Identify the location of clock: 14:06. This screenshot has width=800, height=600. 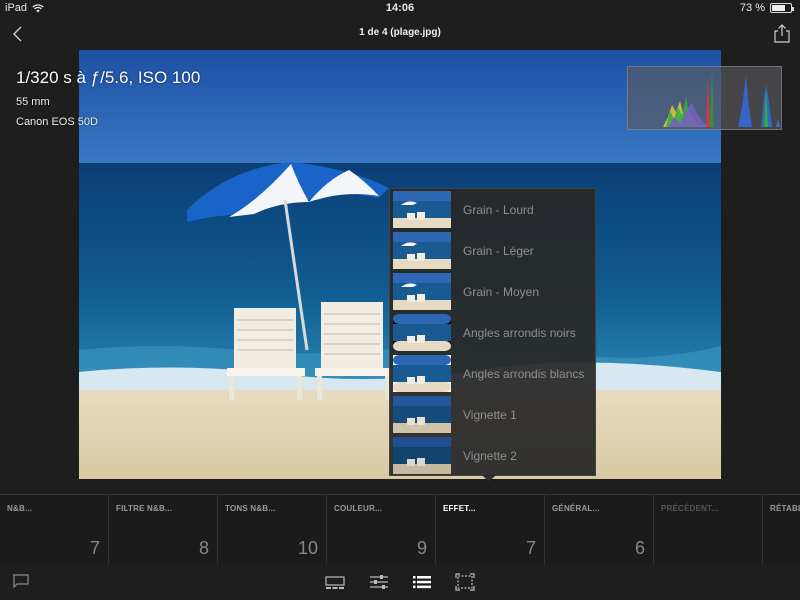
(400, 8).